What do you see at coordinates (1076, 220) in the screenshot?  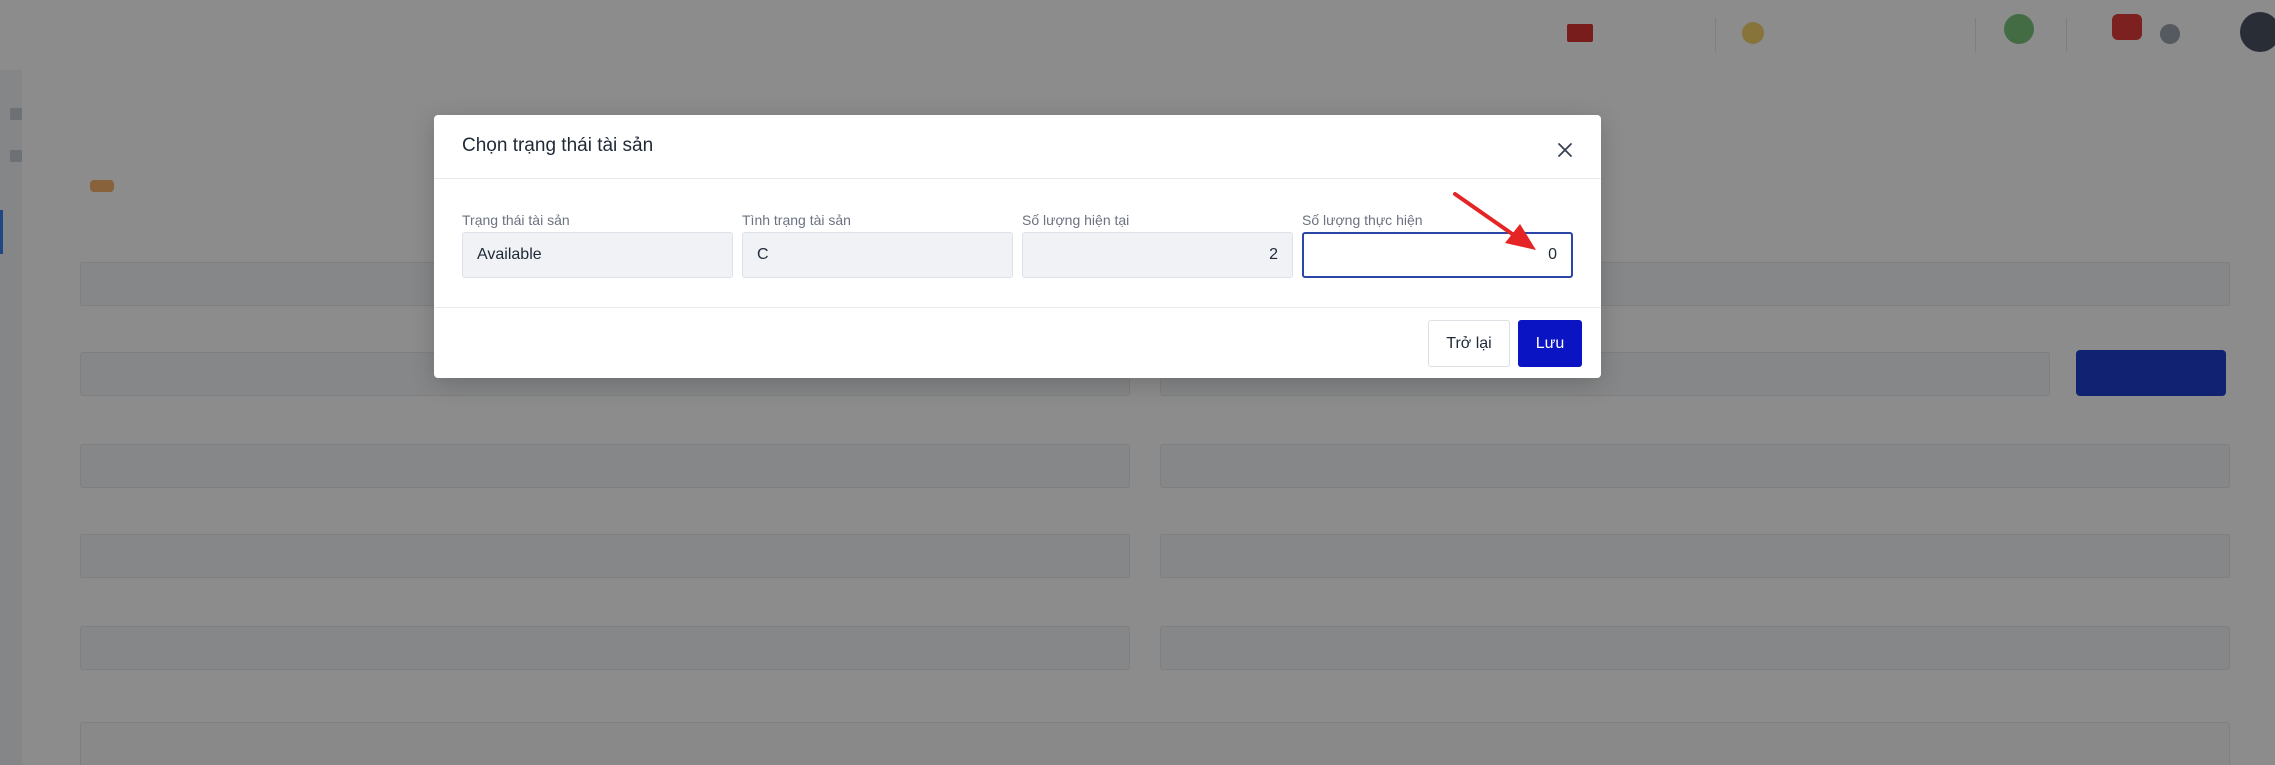 I see `current-quantity-label: Số lượng hiện tại` at bounding box center [1076, 220].